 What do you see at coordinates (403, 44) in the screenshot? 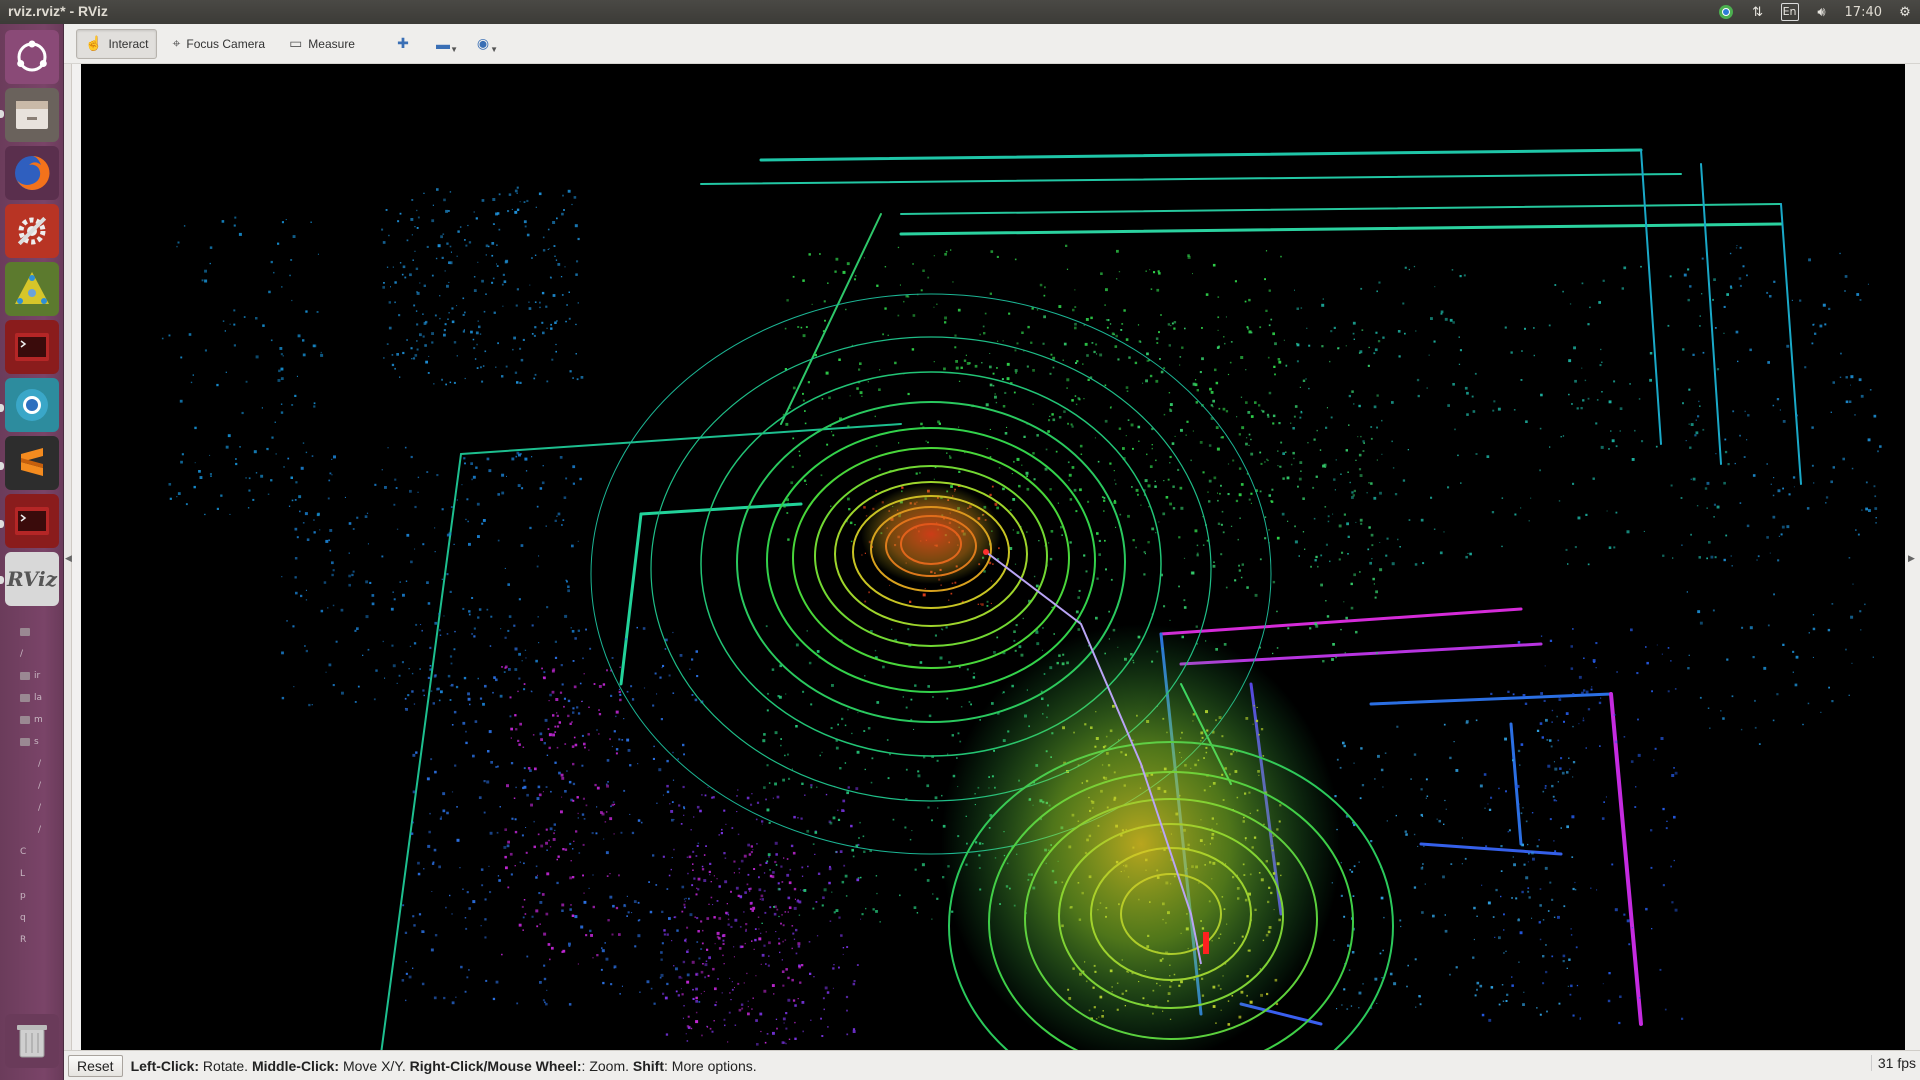
I see `add-tool-button: ✚` at bounding box center [403, 44].